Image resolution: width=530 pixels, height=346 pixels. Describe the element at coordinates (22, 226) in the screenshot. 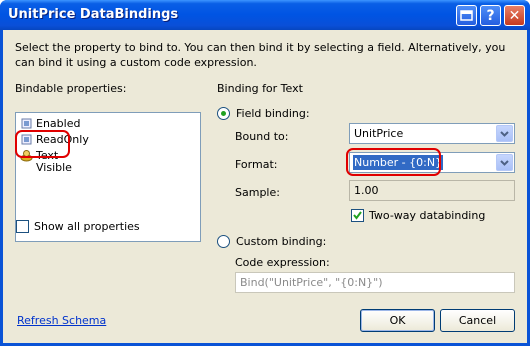

I see `show-all-checkbox` at that location.